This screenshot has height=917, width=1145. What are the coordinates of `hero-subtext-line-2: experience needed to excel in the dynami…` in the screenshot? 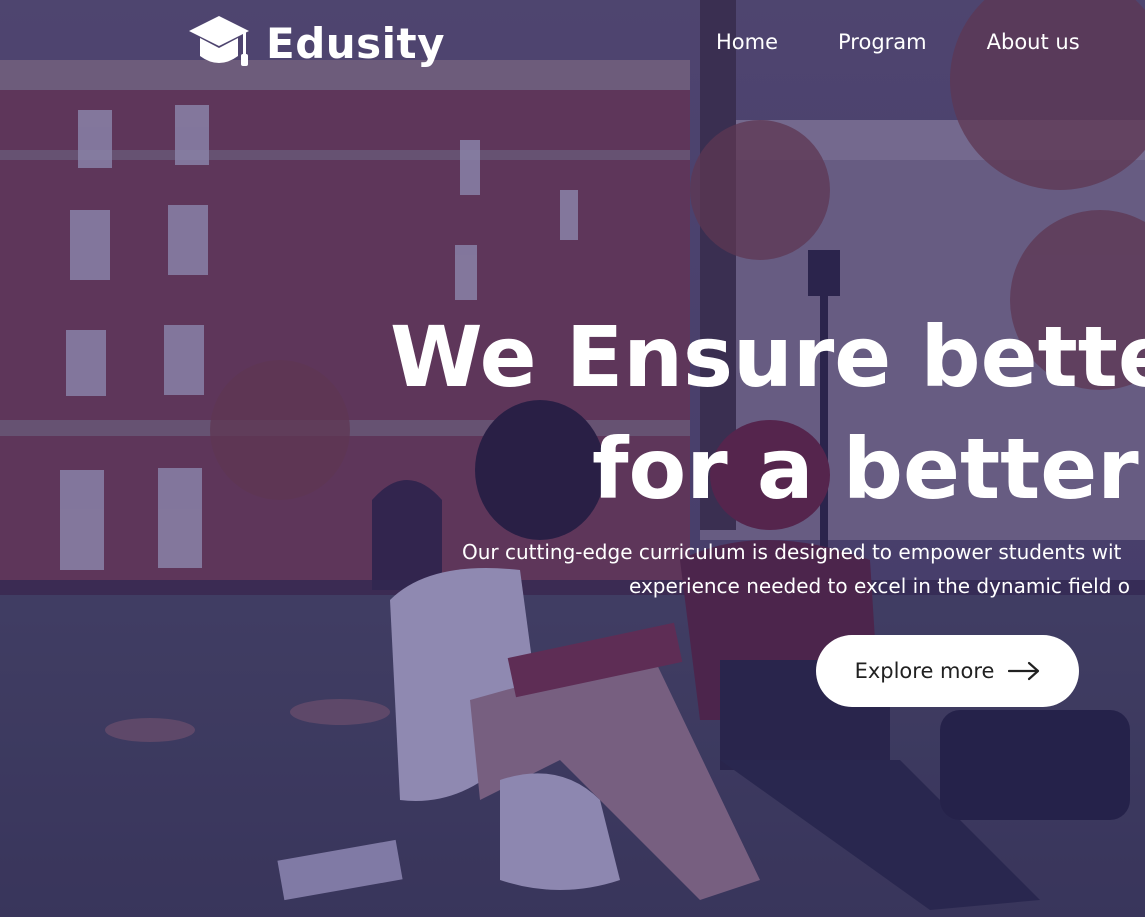 It's located at (880, 586).